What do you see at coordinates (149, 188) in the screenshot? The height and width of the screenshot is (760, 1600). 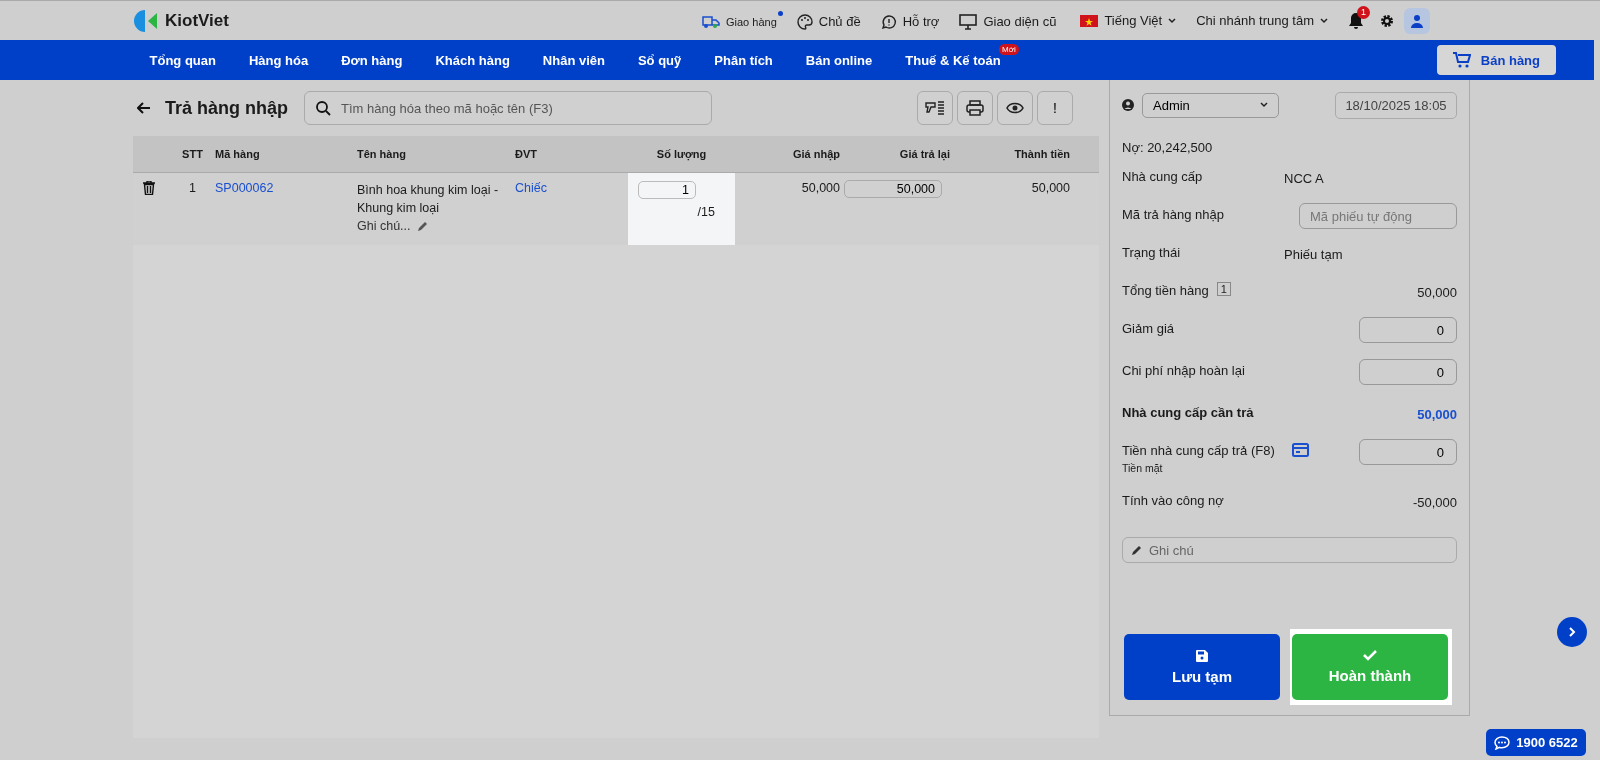 I see `delete-icon` at bounding box center [149, 188].